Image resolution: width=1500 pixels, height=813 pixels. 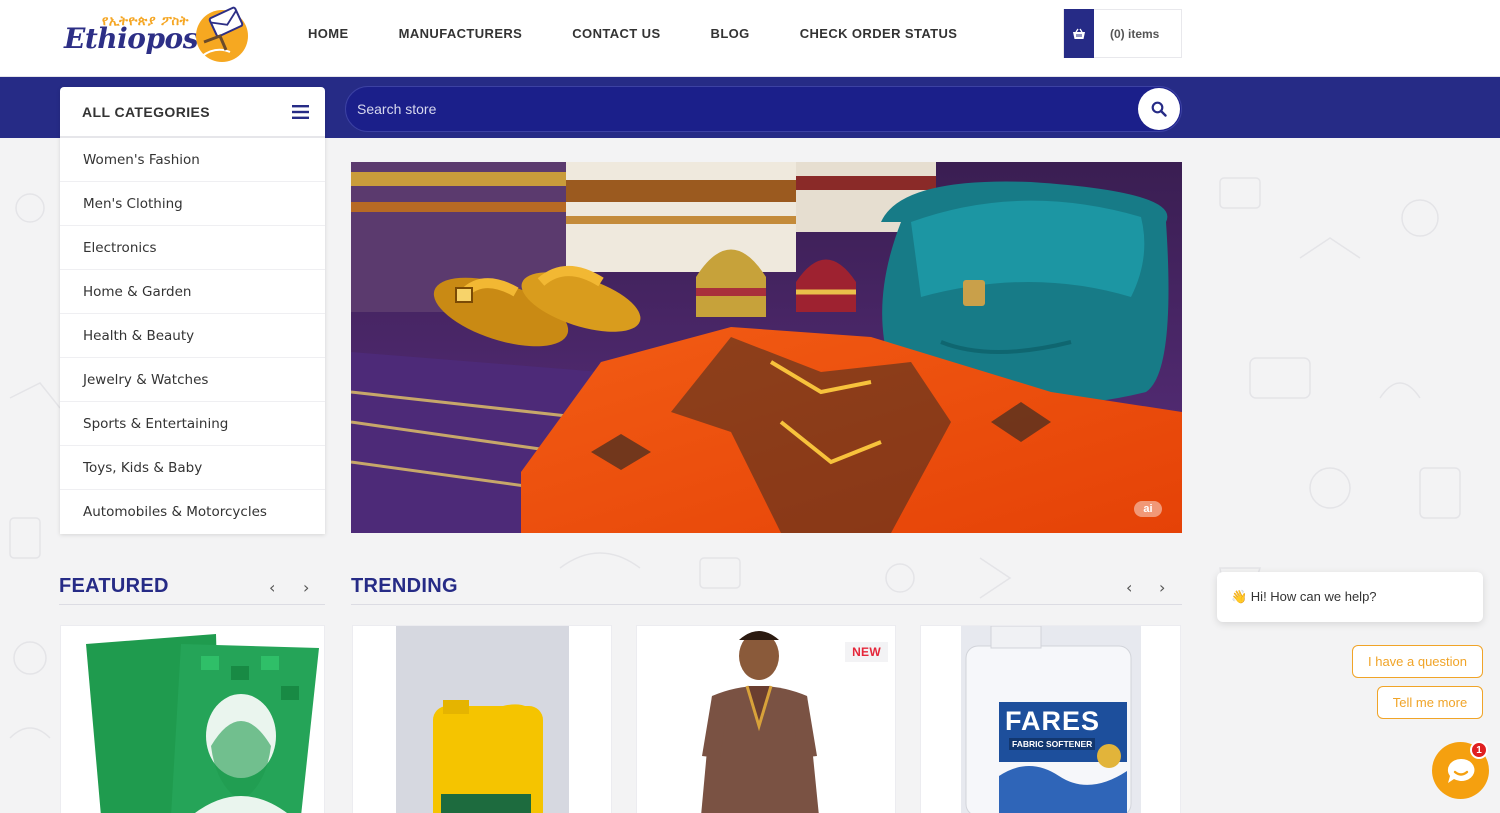 What do you see at coordinates (1417, 661) in the screenshot?
I see `chat-option-question: I have a question` at bounding box center [1417, 661].